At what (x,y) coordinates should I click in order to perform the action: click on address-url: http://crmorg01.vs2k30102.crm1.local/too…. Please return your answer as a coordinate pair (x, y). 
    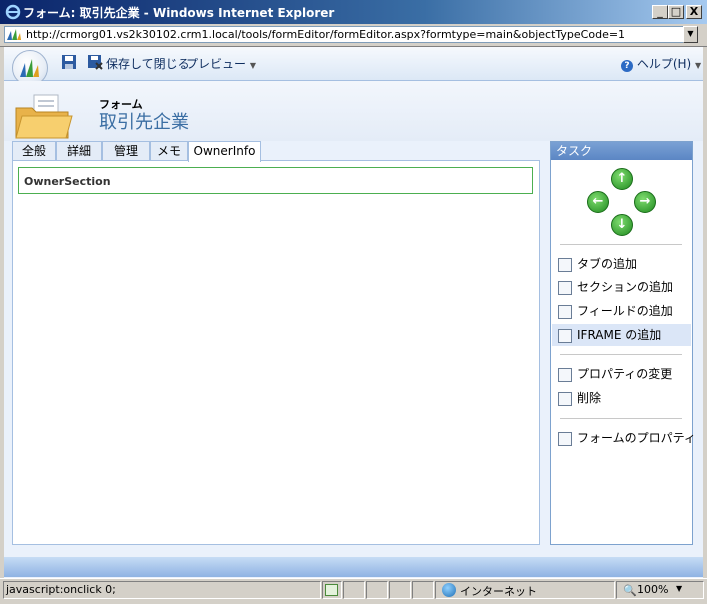
    Looking at the image, I should click on (325, 34).